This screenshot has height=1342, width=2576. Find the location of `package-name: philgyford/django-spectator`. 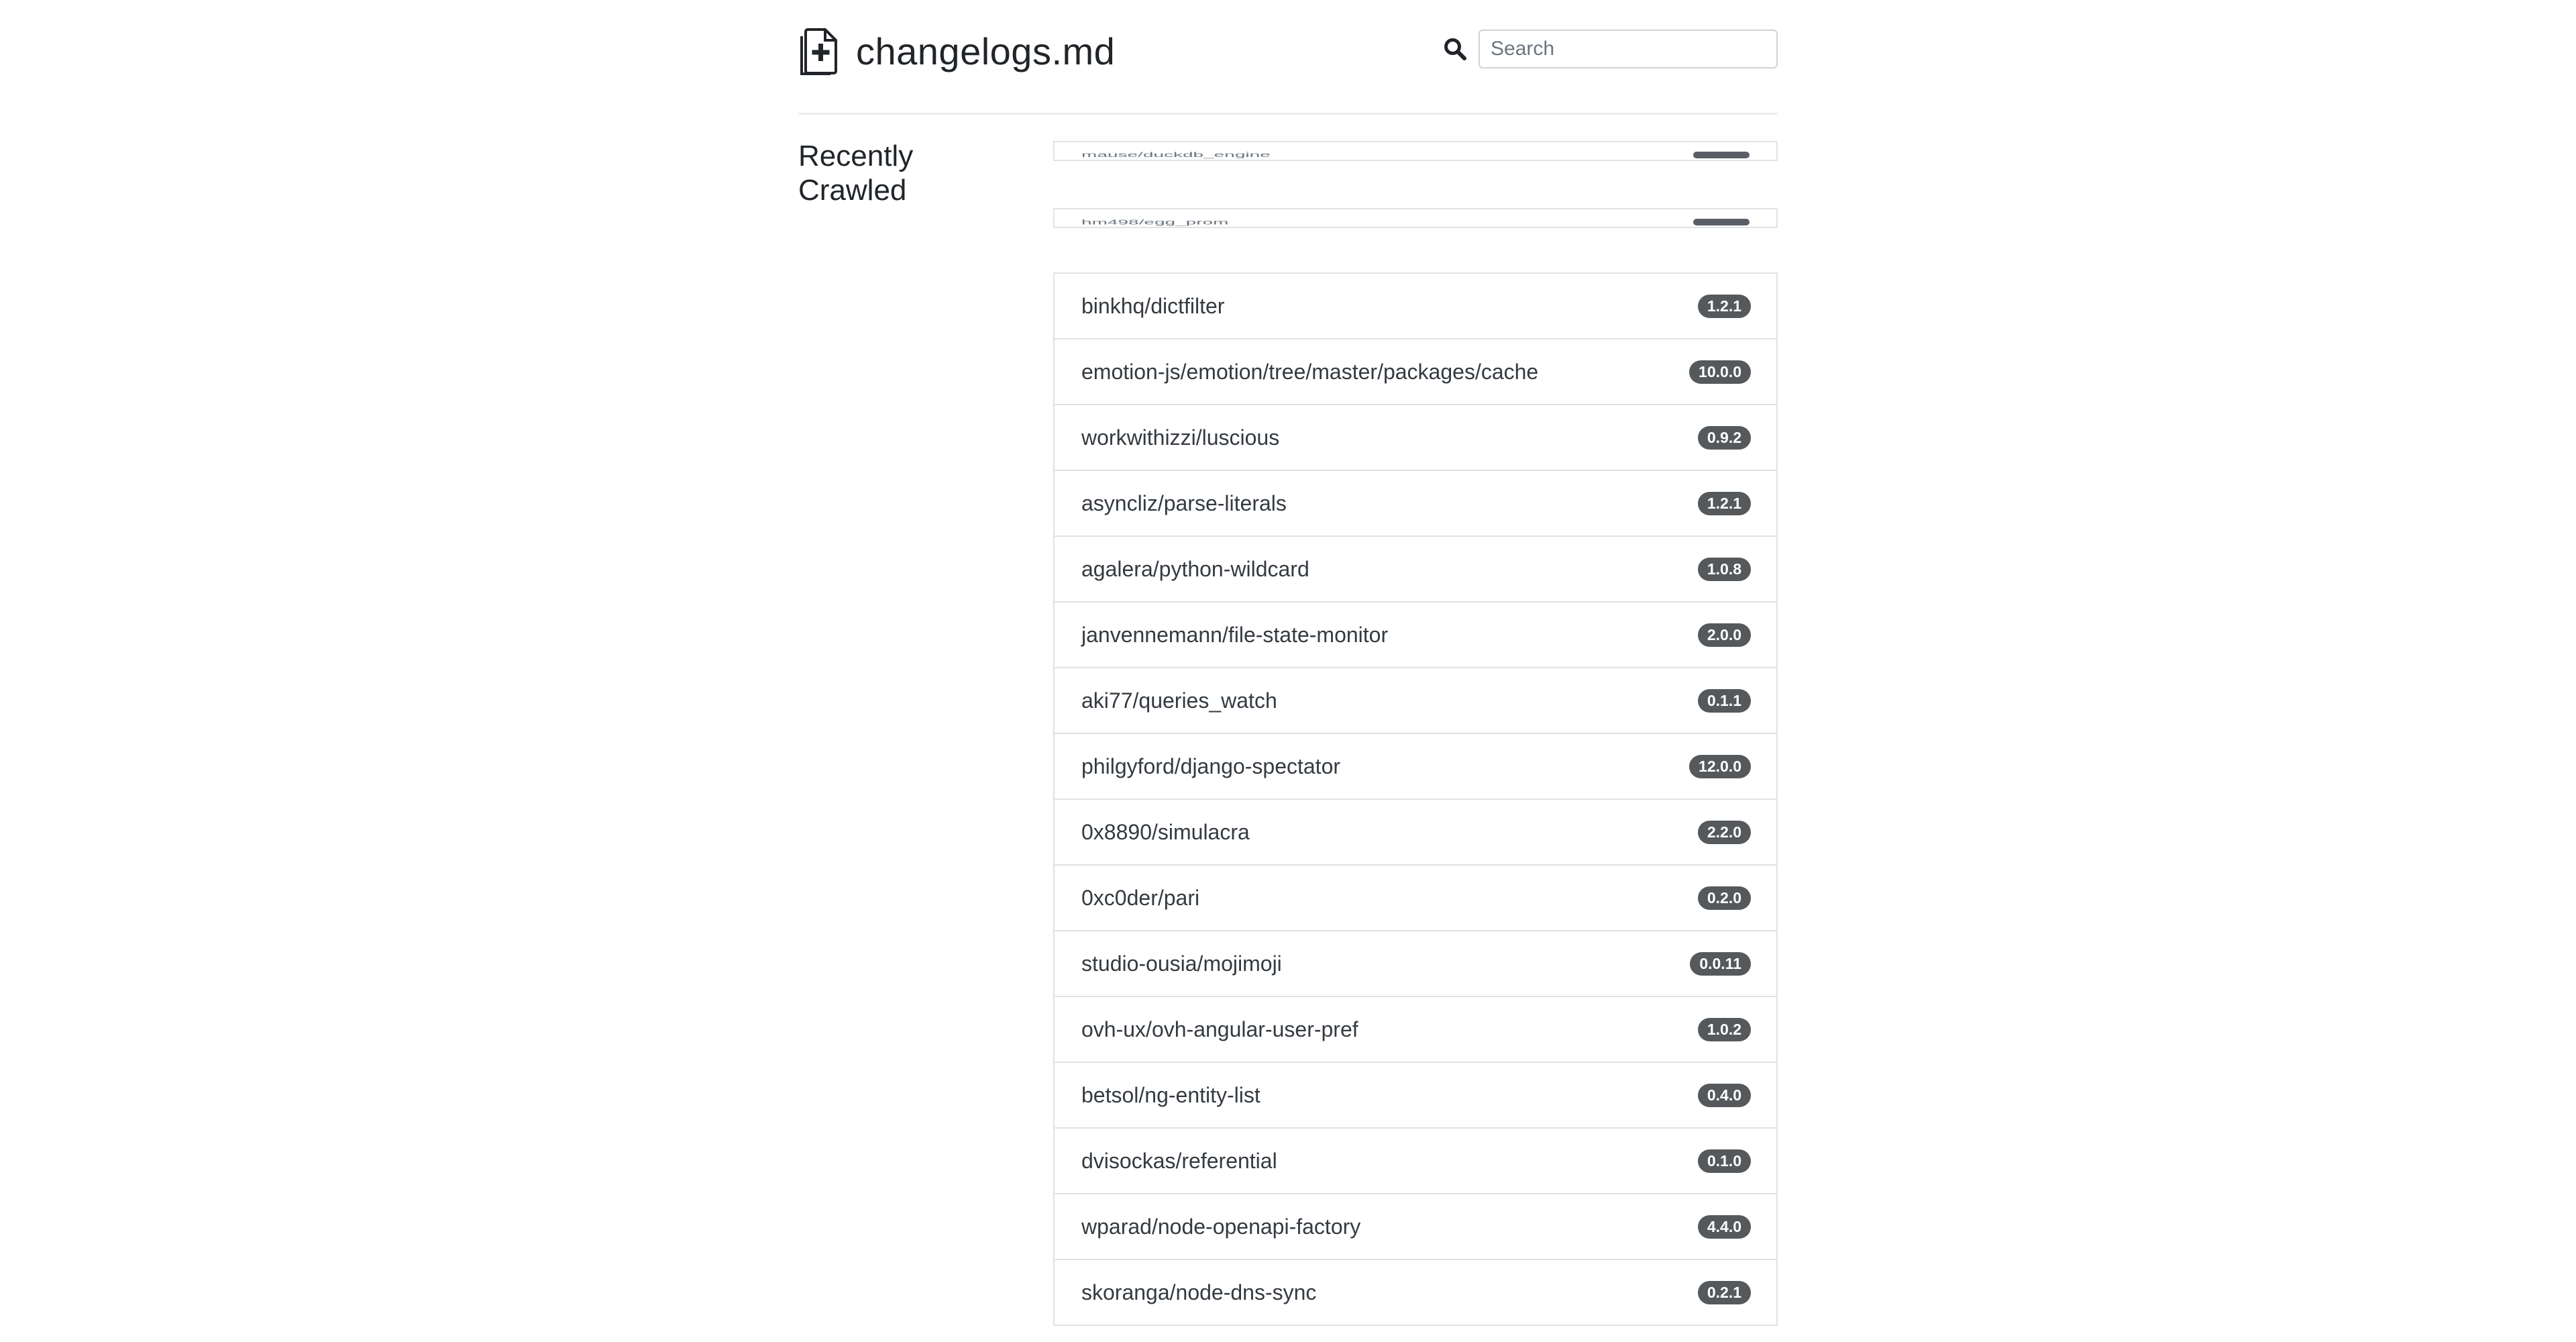

package-name: philgyford/django-spectator is located at coordinates (1211, 766).